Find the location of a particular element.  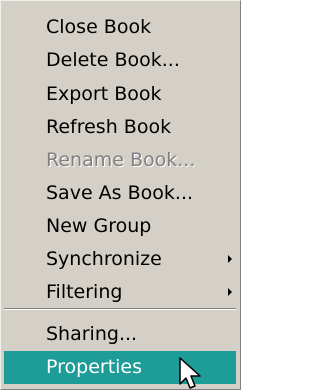

menu-item-filtering: Filtering is located at coordinates (120, 292).